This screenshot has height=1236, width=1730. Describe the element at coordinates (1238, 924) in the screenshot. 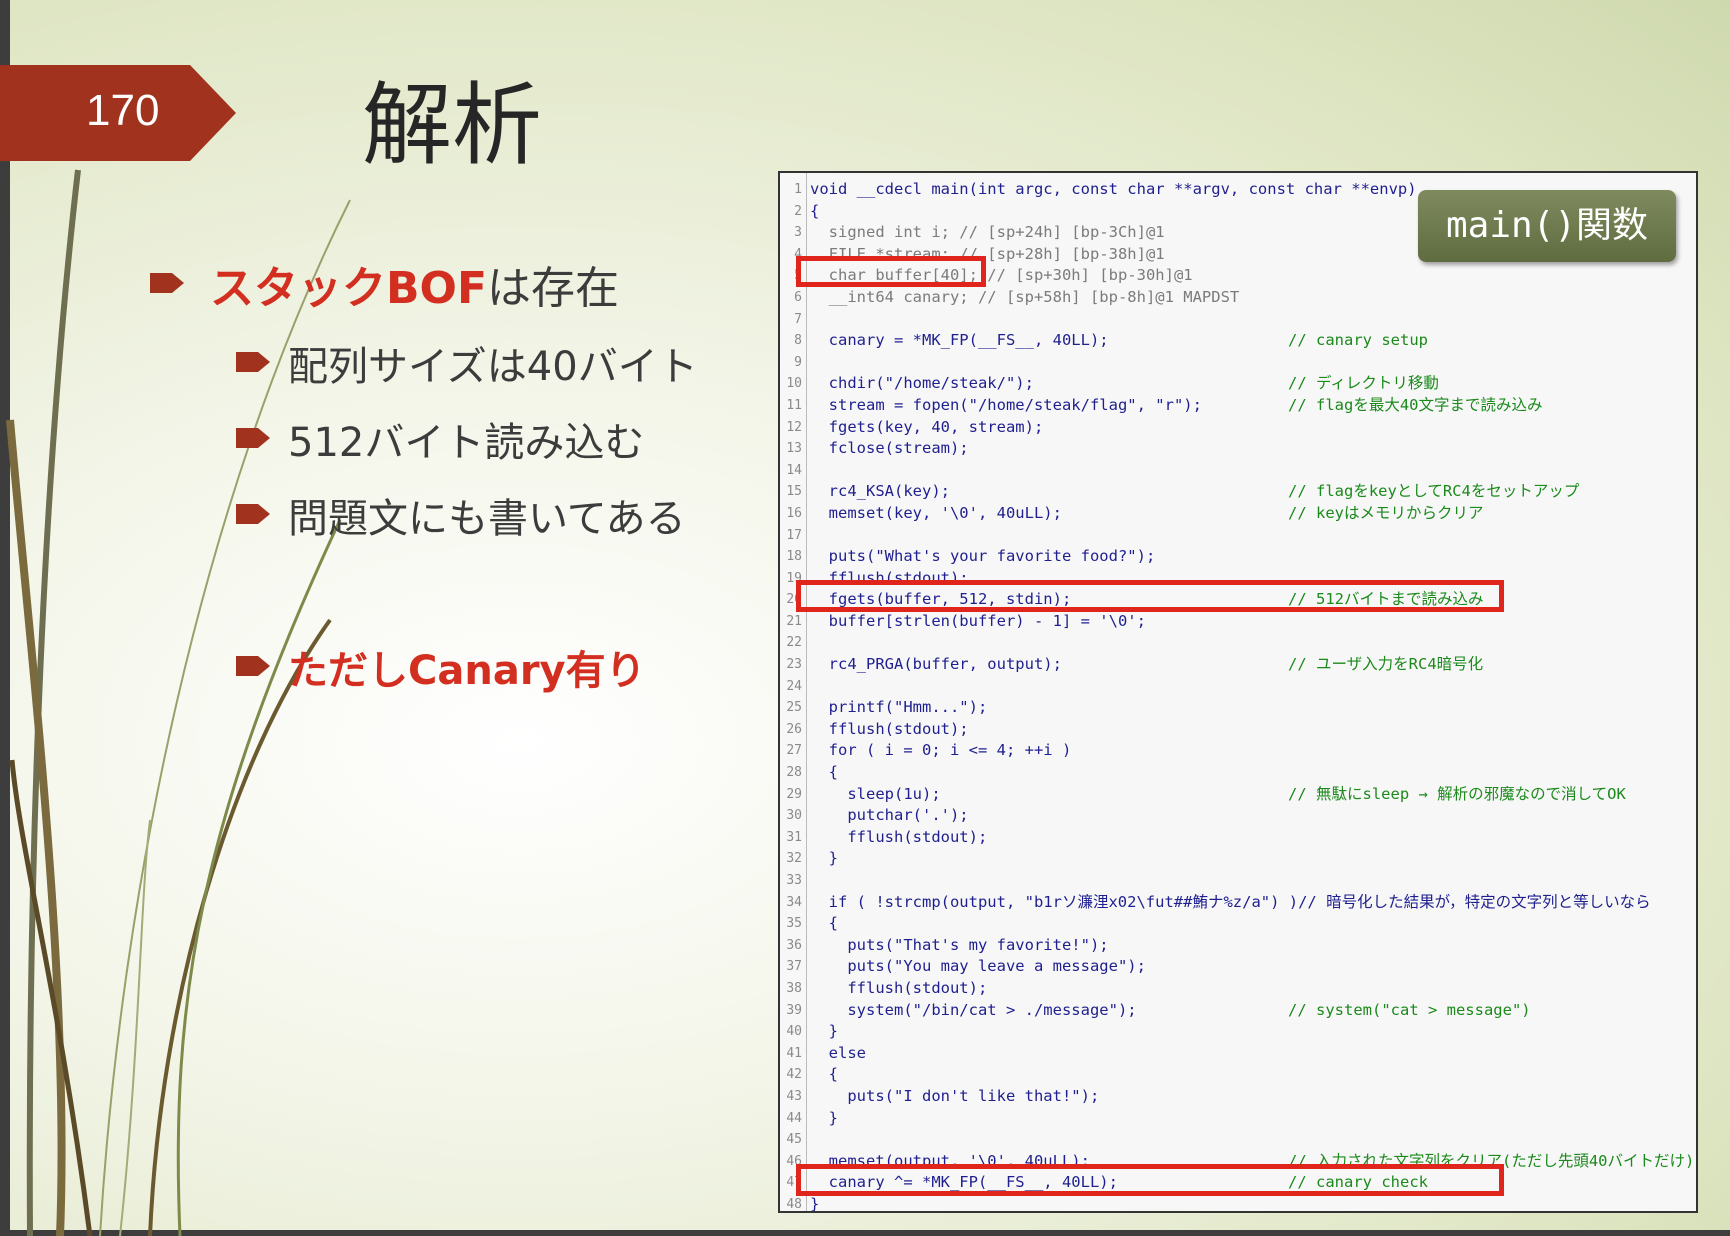

I see `code-line: 35 {` at that location.